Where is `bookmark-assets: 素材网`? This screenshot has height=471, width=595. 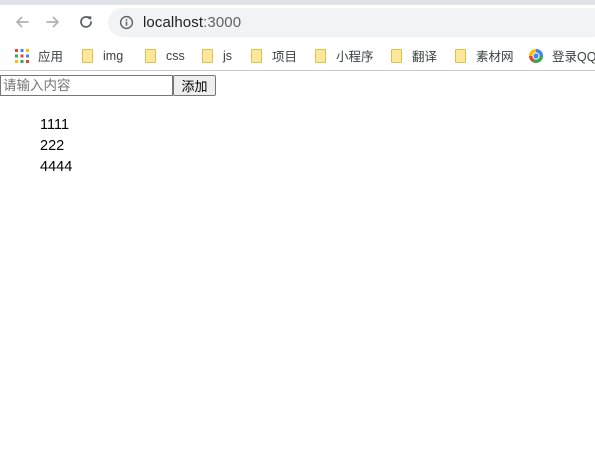
bookmark-assets: 素材网 is located at coordinates (483, 55).